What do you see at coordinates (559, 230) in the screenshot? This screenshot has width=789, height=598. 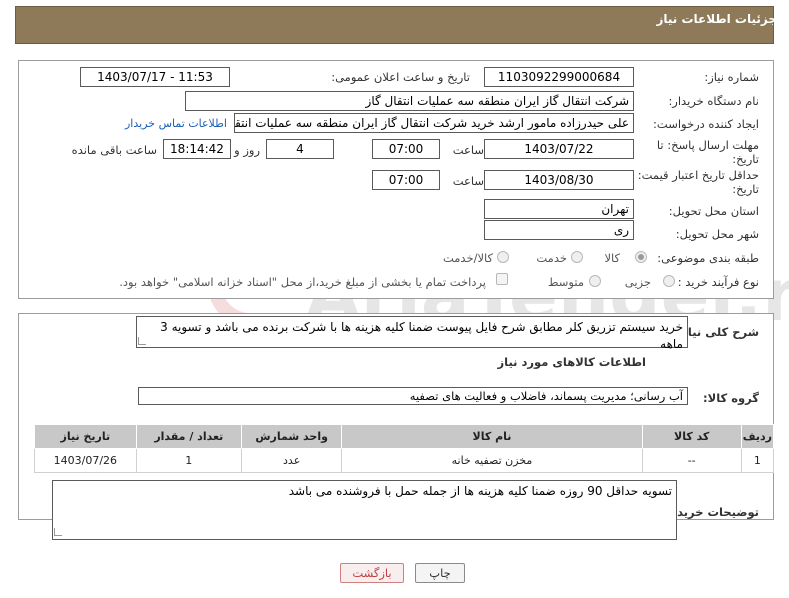 I see `delivery-city-field: ری` at bounding box center [559, 230].